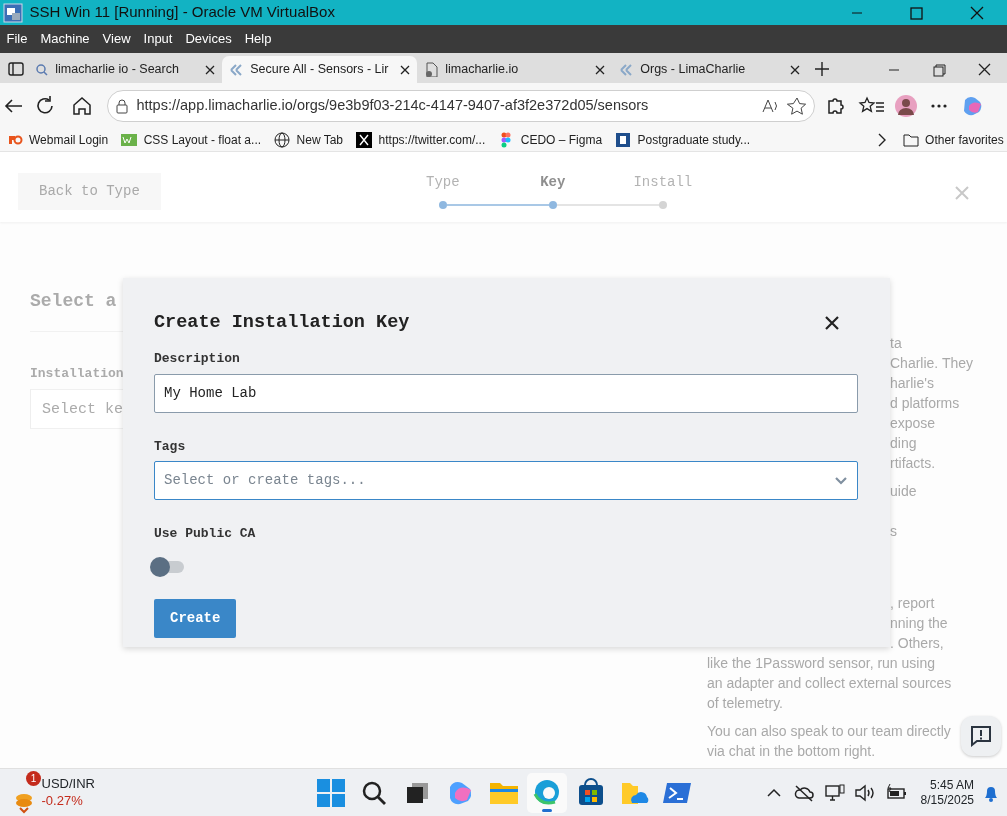 The height and width of the screenshot is (816, 1007). I want to click on field-label: Tags, so click(170, 446).